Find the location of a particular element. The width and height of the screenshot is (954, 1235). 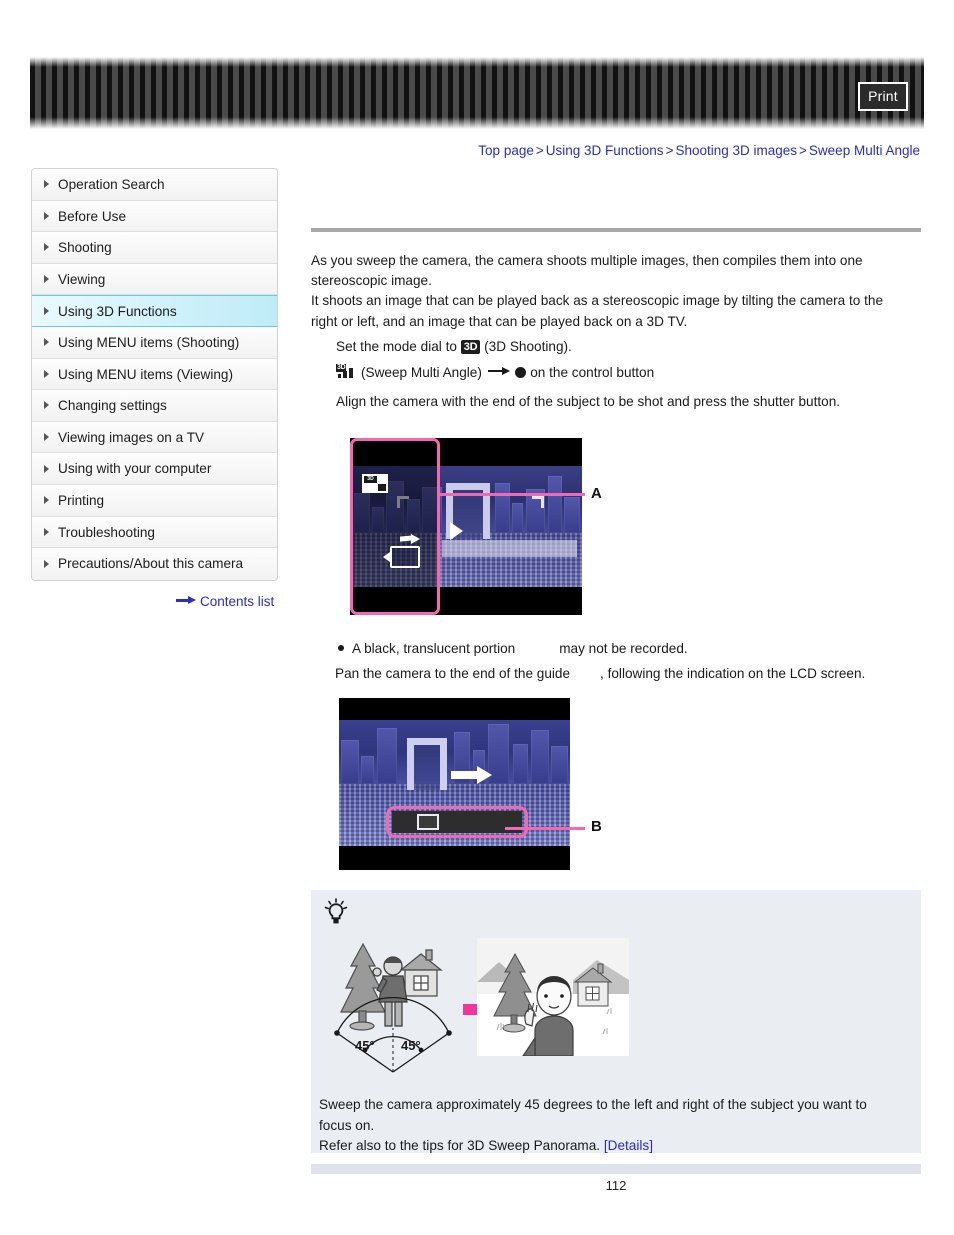

breadcrumb-item-using-3d-functions: Using 3D Functions is located at coordinates (605, 150).